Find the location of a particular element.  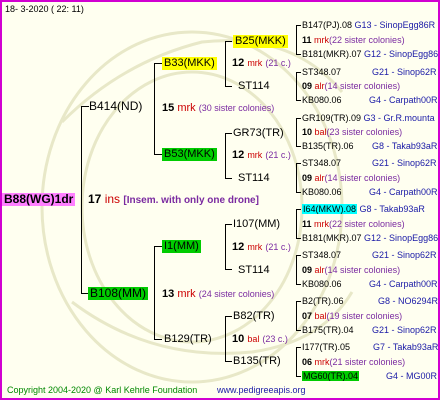

print-date: 18- 3-2020 ( 22: 11) is located at coordinates (44, 9).